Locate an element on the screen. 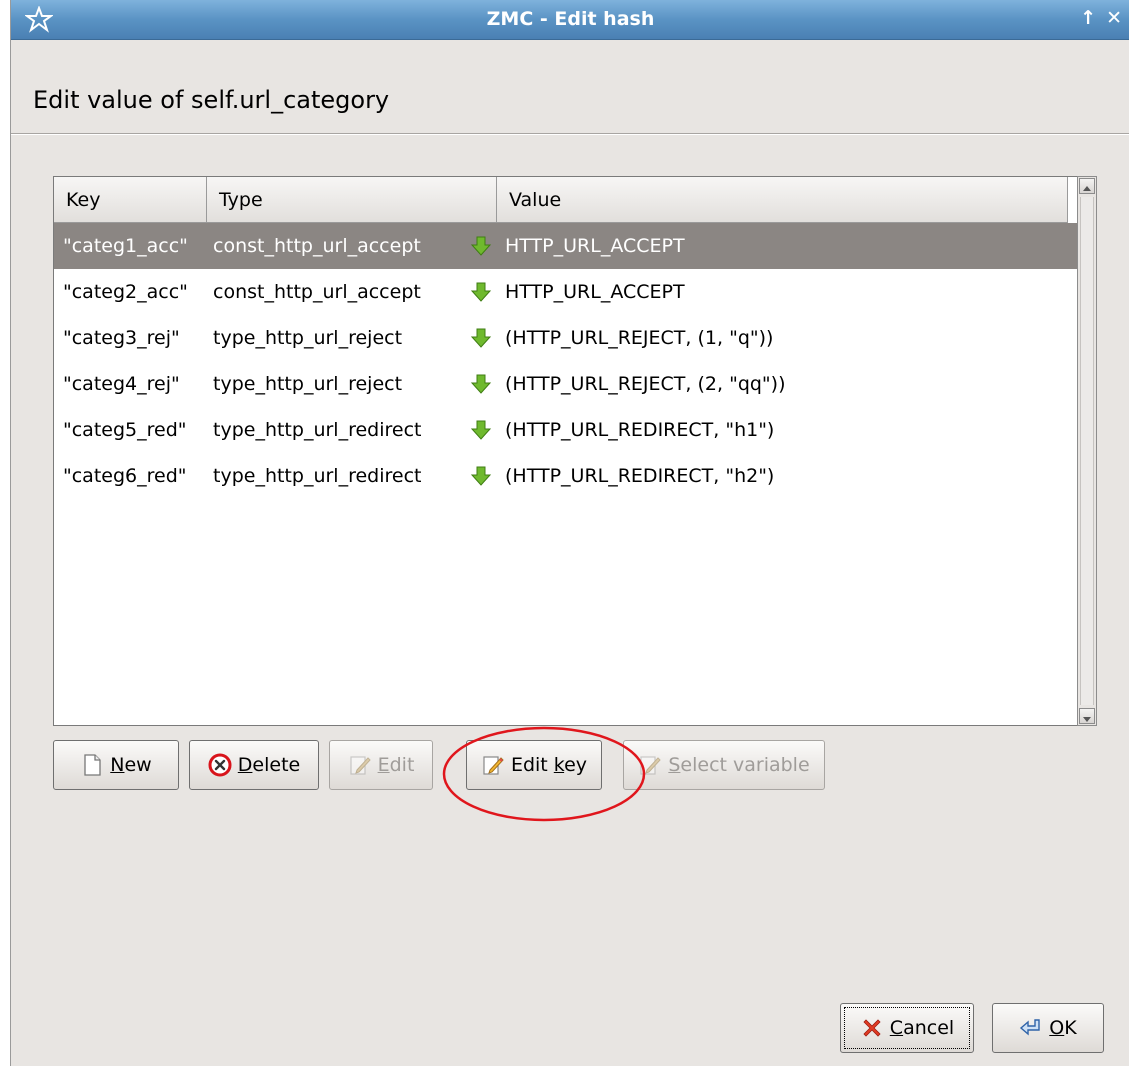 The image size is (1129, 1066). column-header-value: Value is located at coordinates (782, 200).